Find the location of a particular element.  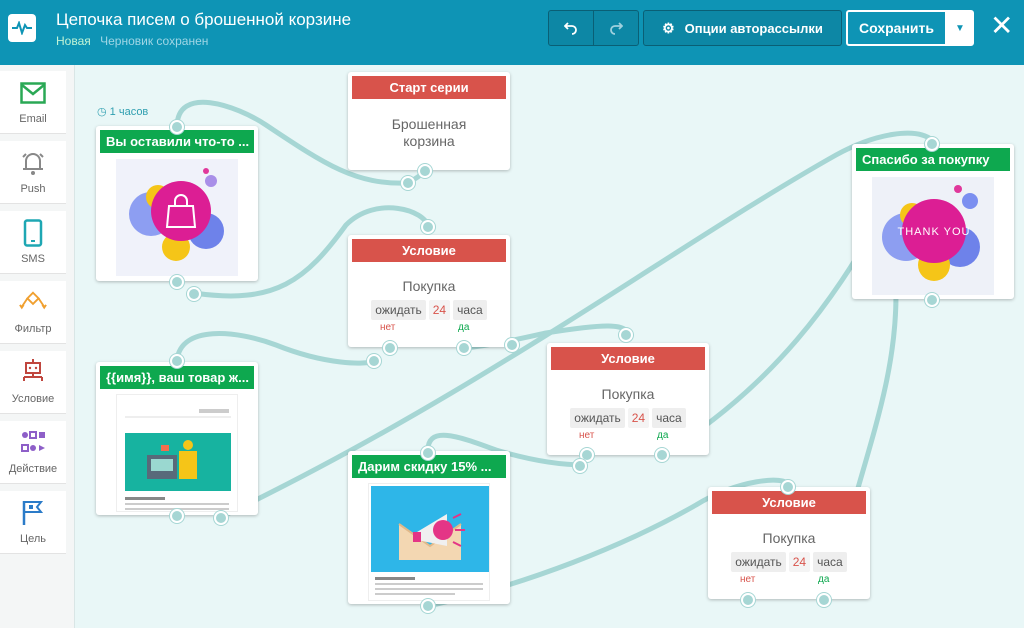

flag-icon is located at coordinates (33, 513).